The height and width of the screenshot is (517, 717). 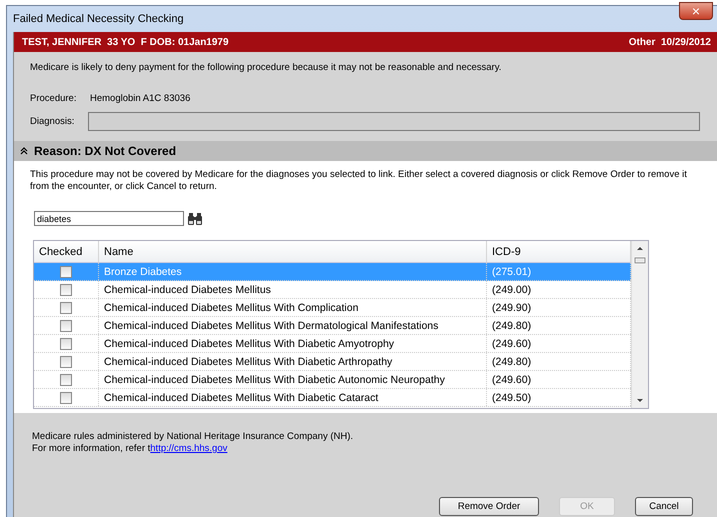 What do you see at coordinates (293, 307) in the screenshot?
I see `table-cell: Chemical-induced Diabetes Mellitus With Complication` at bounding box center [293, 307].